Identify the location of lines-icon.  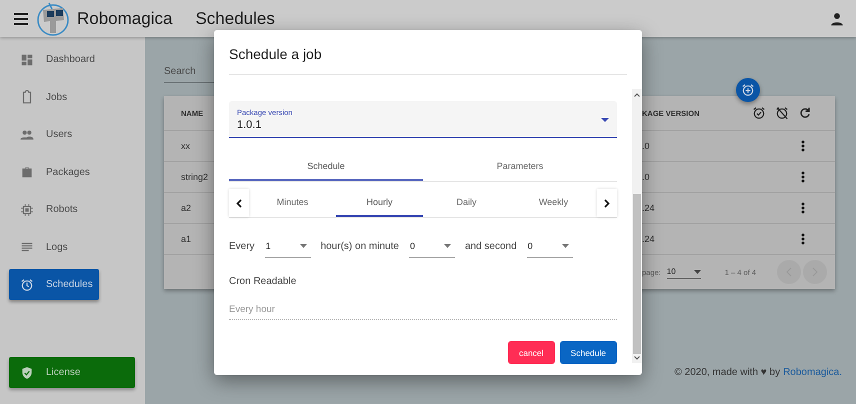
(27, 247).